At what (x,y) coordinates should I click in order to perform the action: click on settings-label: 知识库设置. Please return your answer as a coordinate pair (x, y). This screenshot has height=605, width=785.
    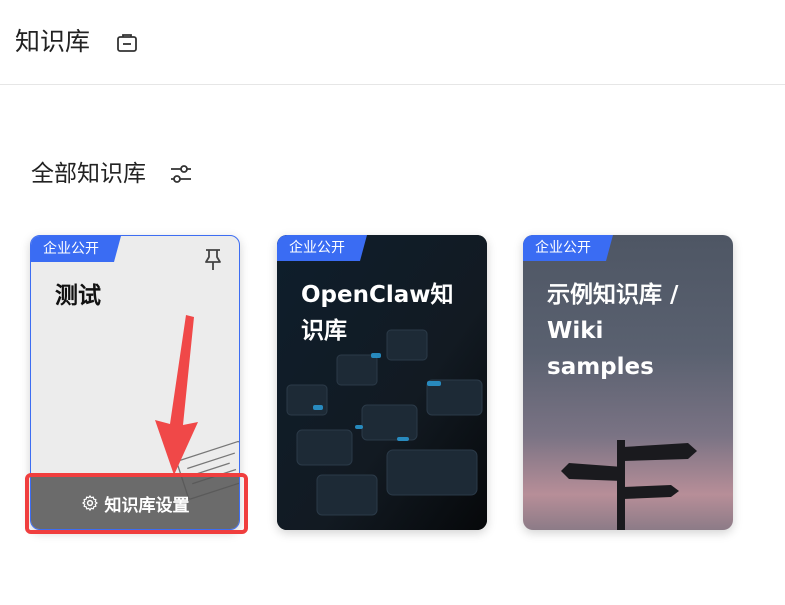
    Looking at the image, I should click on (147, 505).